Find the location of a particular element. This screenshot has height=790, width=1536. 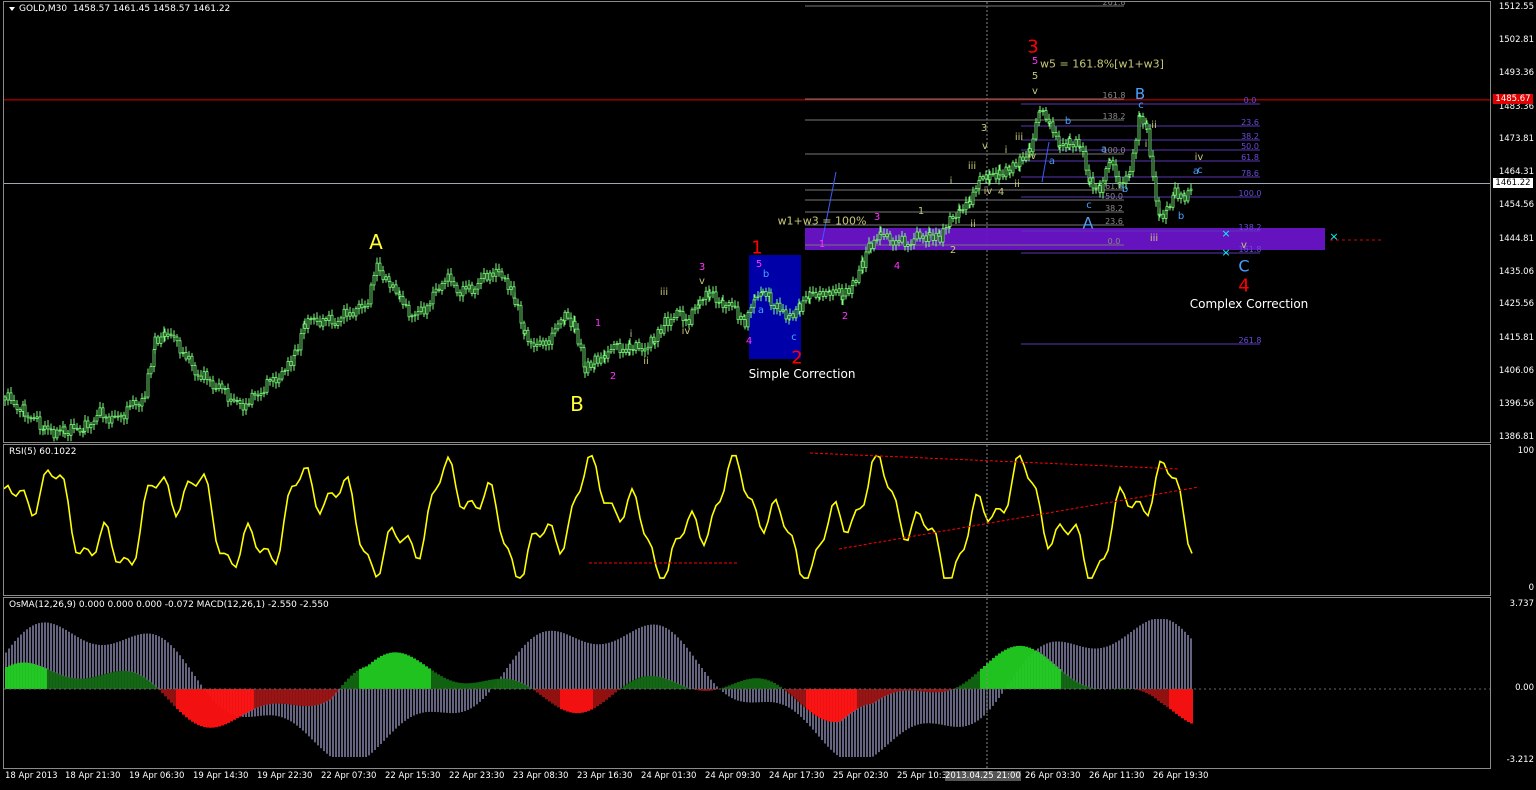

price-tick: 1386.81 is located at coordinates (1516, 437).